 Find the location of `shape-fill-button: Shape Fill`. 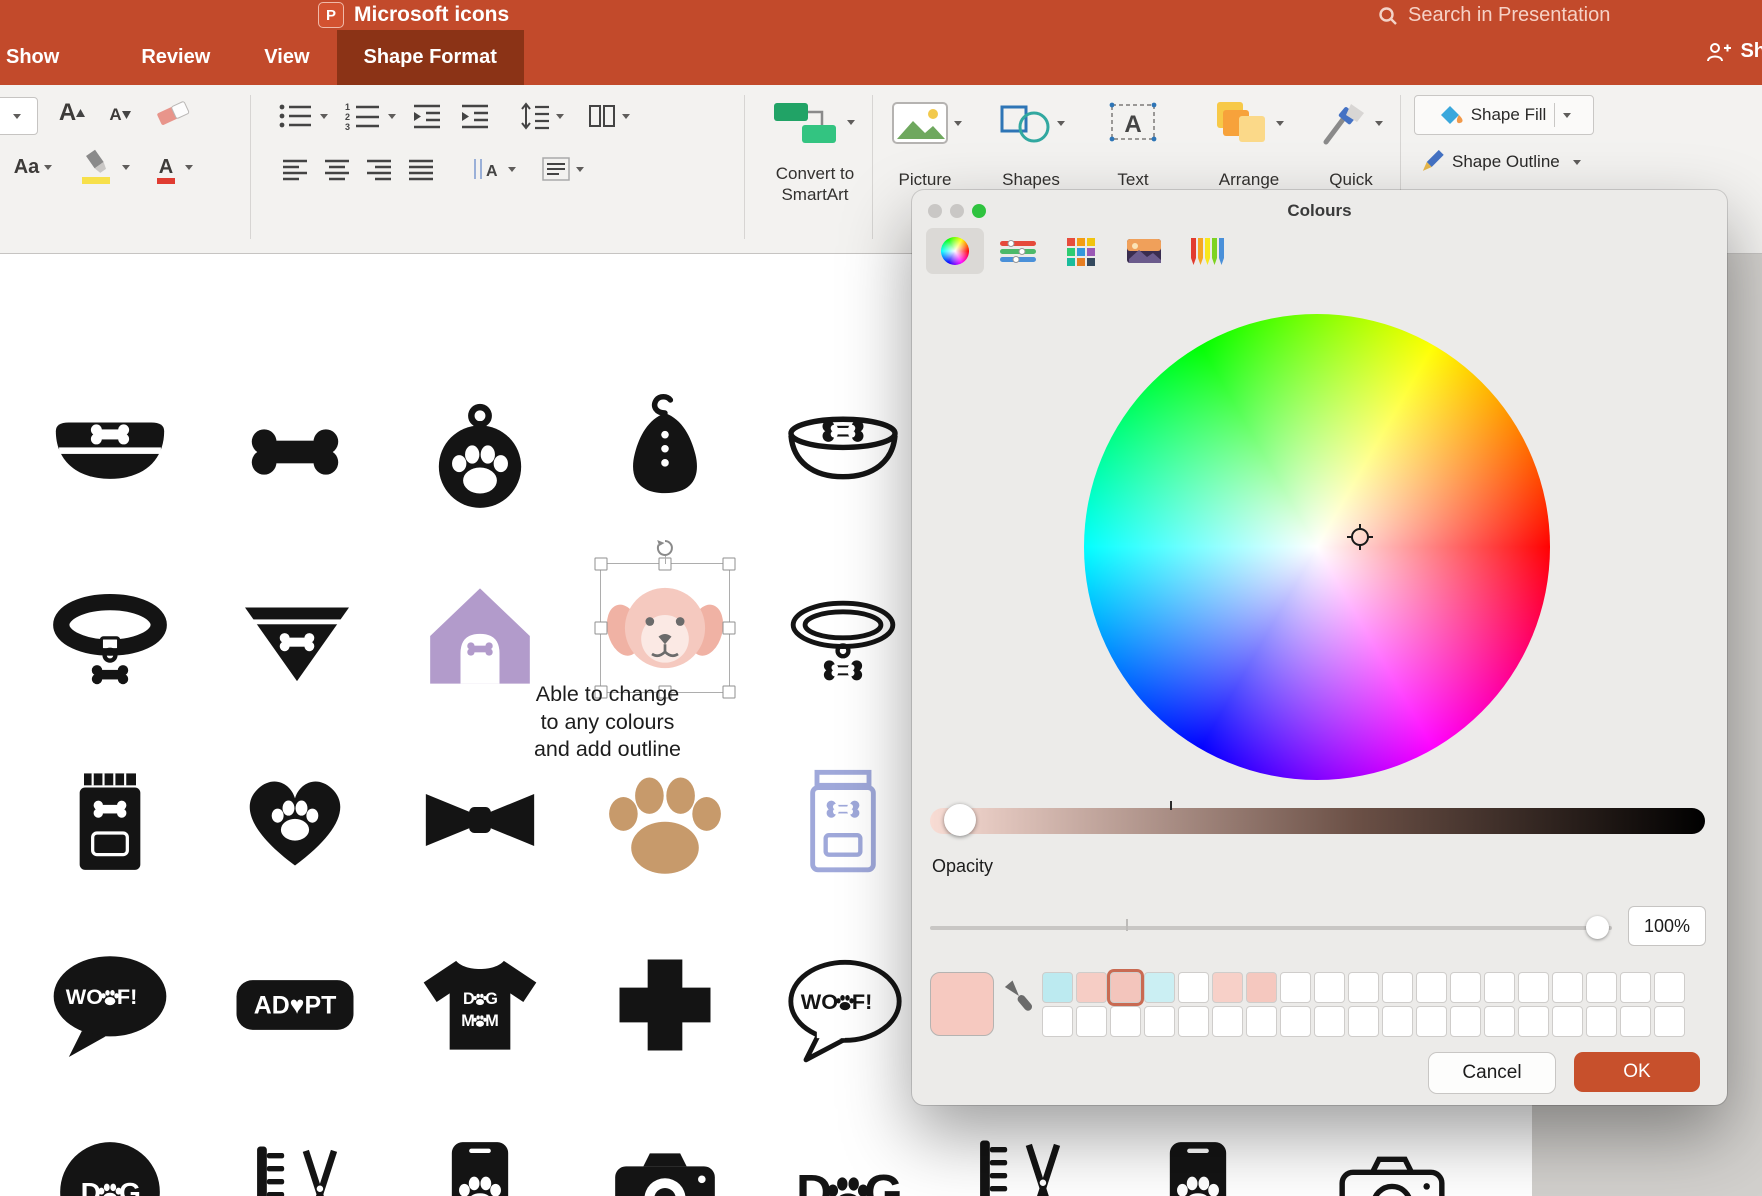

shape-fill-button: Shape Fill is located at coordinates (1504, 115).